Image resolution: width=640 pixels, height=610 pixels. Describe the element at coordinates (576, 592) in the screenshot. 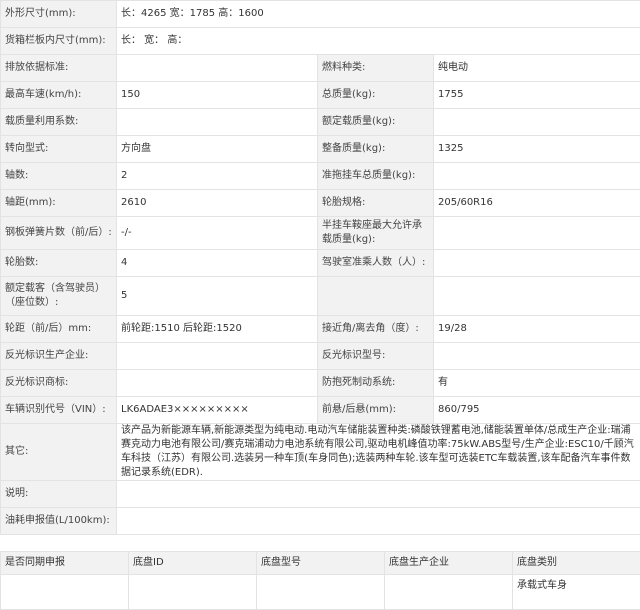

I see `chassis-cell-chassis-category: 承载式车身` at that location.